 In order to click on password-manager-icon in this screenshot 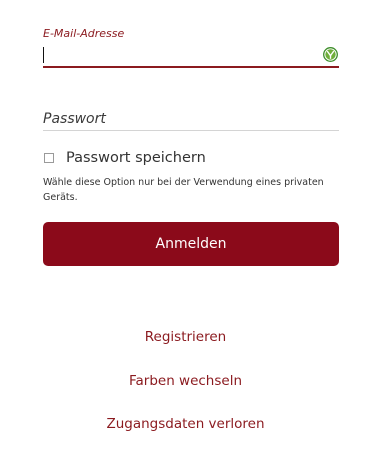, I will do `click(330, 54)`.